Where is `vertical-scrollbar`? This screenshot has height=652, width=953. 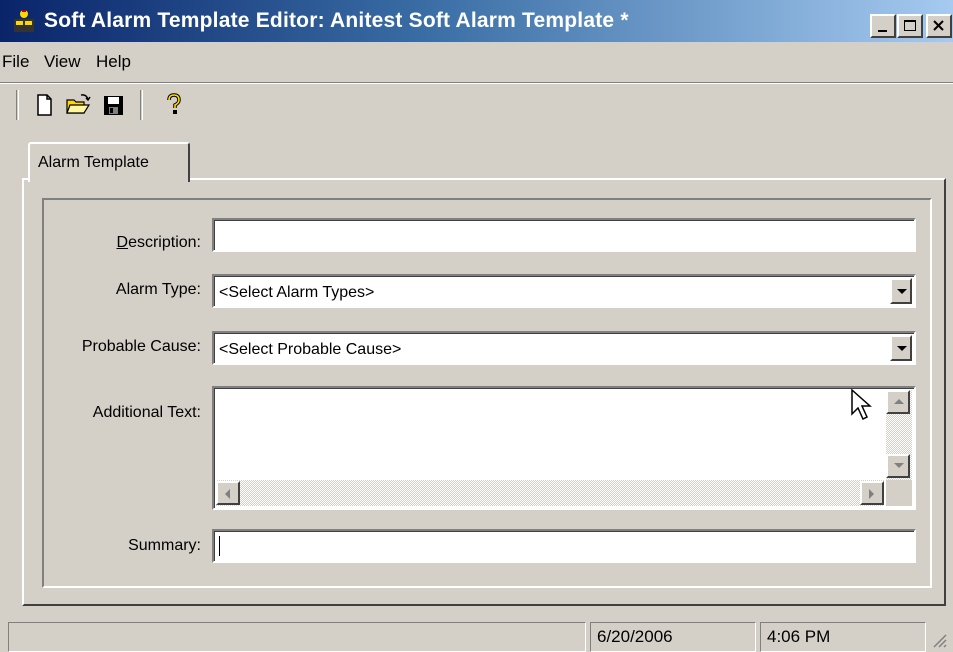
vertical-scrollbar is located at coordinates (899, 435).